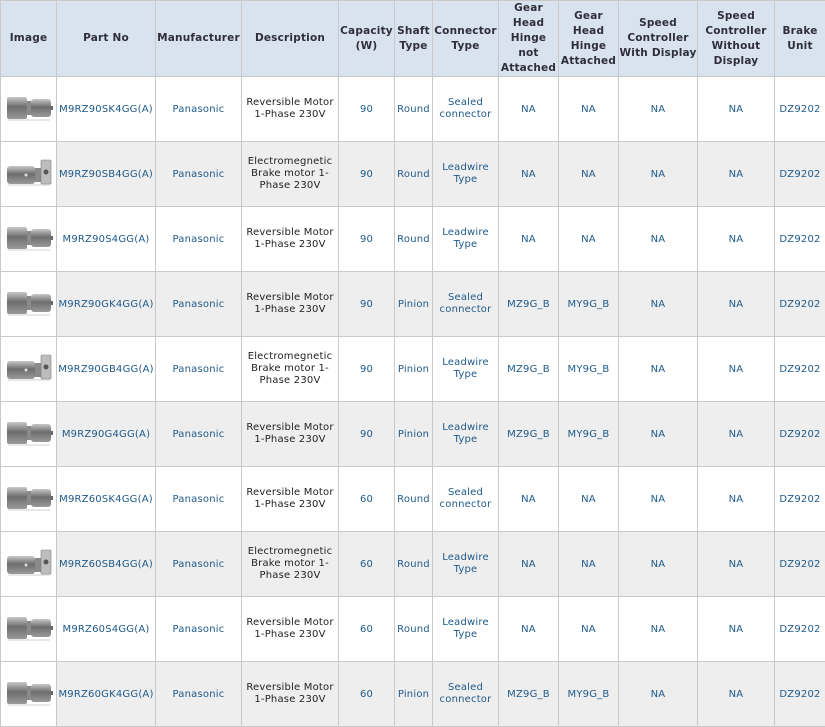 Image resolution: width=825 pixels, height=727 pixels. What do you see at coordinates (199, 39) in the screenshot?
I see `header-manufacturer: Manufacturer` at bounding box center [199, 39].